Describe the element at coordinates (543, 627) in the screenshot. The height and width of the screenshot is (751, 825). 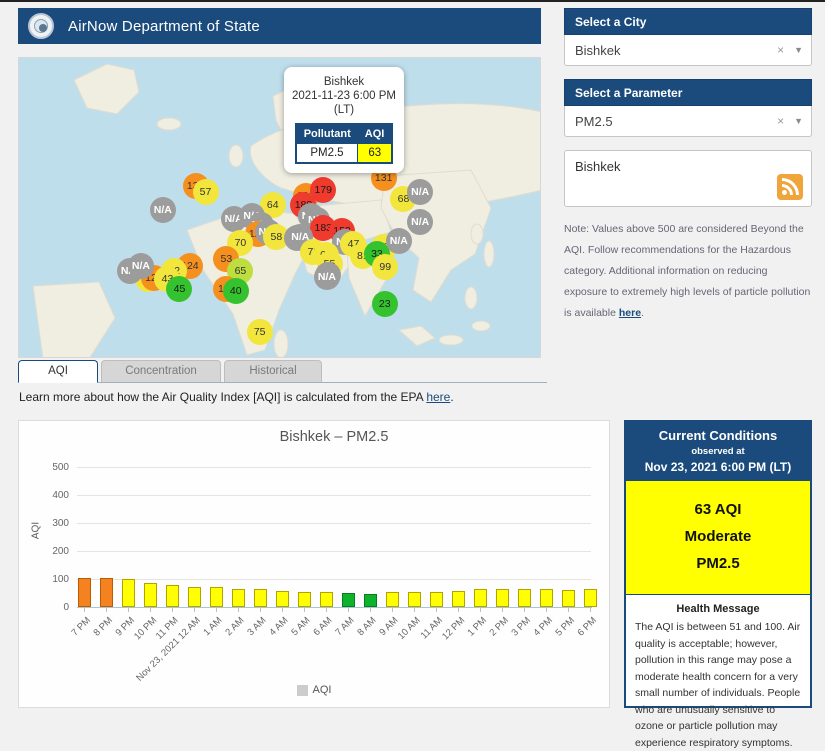
I see `chart-x-tick-label: 4 PM` at that location.